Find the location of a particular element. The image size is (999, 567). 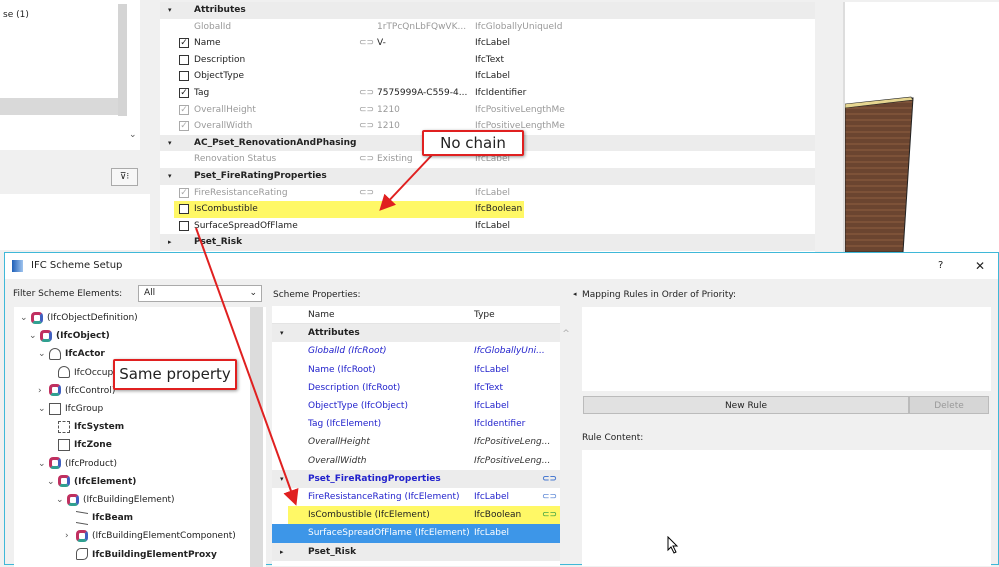

no-chain-callout: No chain is located at coordinates (473, 143).